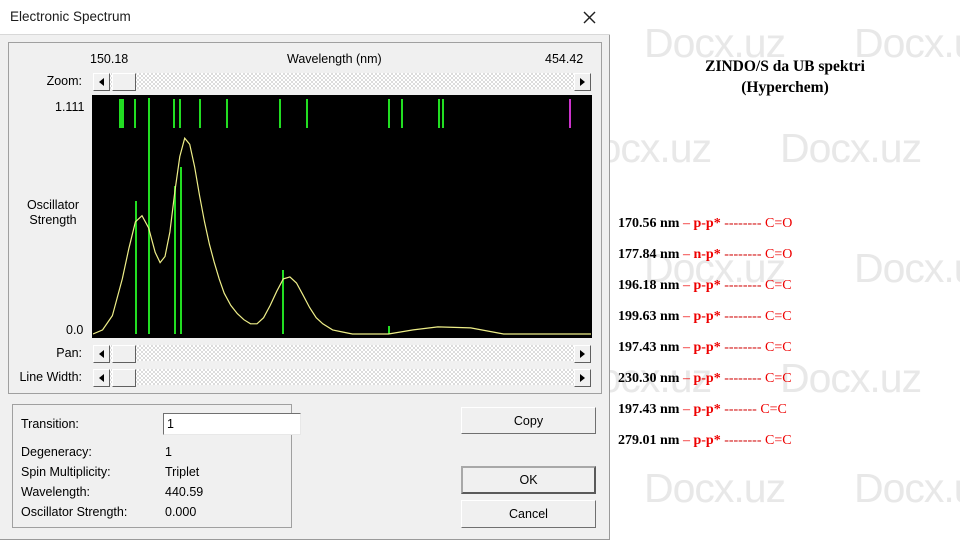  What do you see at coordinates (564, 59) in the screenshot?
I see `x-axis-max-label: 454.42` at bounding box center [564, 59].